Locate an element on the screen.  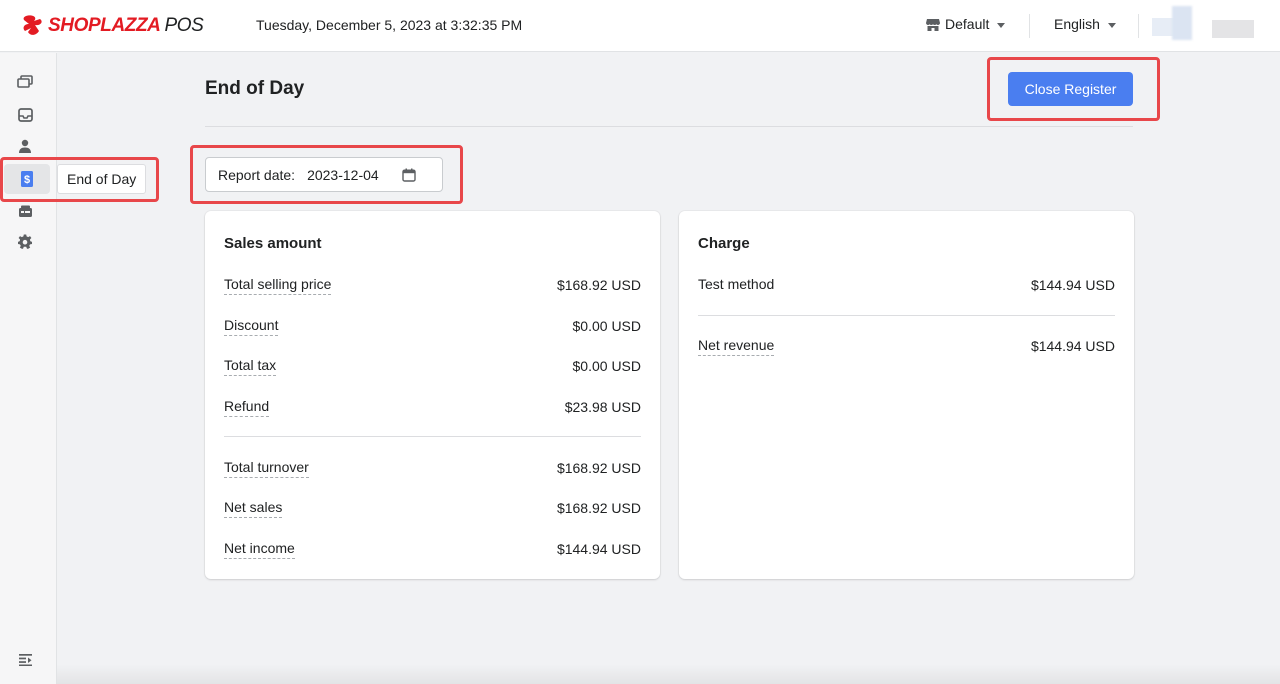
current-datetime: Tuesday, December 5, 2023 at 3:32:35 PM is located at coordinates (389, 25).